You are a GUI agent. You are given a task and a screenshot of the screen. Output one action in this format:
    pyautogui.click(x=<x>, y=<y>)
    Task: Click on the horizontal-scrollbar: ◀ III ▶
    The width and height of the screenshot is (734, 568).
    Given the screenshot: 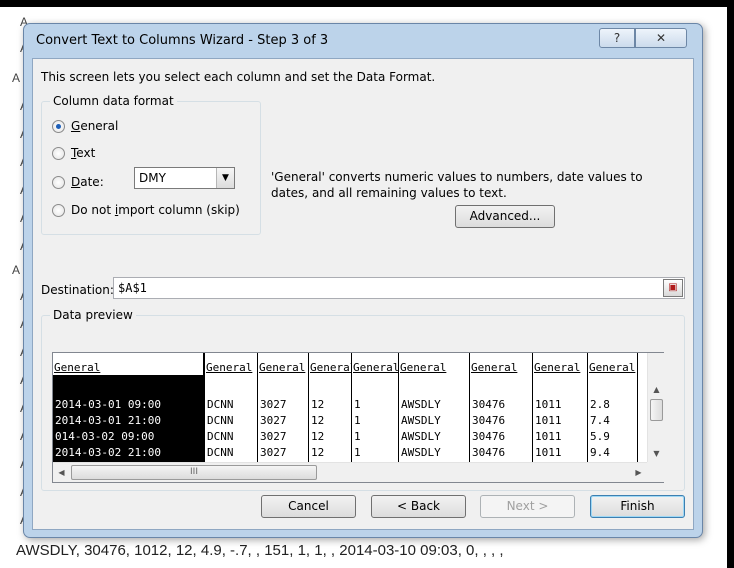 What is the action you would take?
    pyautogui.click(x=350, y=472)
    